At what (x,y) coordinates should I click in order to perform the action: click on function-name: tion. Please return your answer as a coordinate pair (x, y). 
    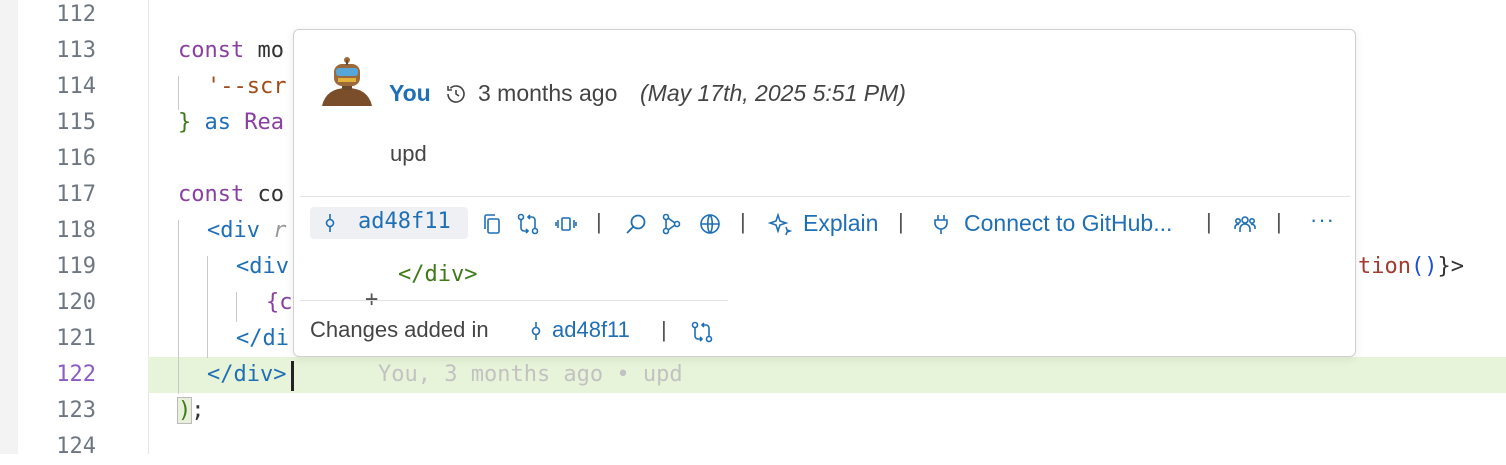
    Looking at the image, I should click on (1384, 266).